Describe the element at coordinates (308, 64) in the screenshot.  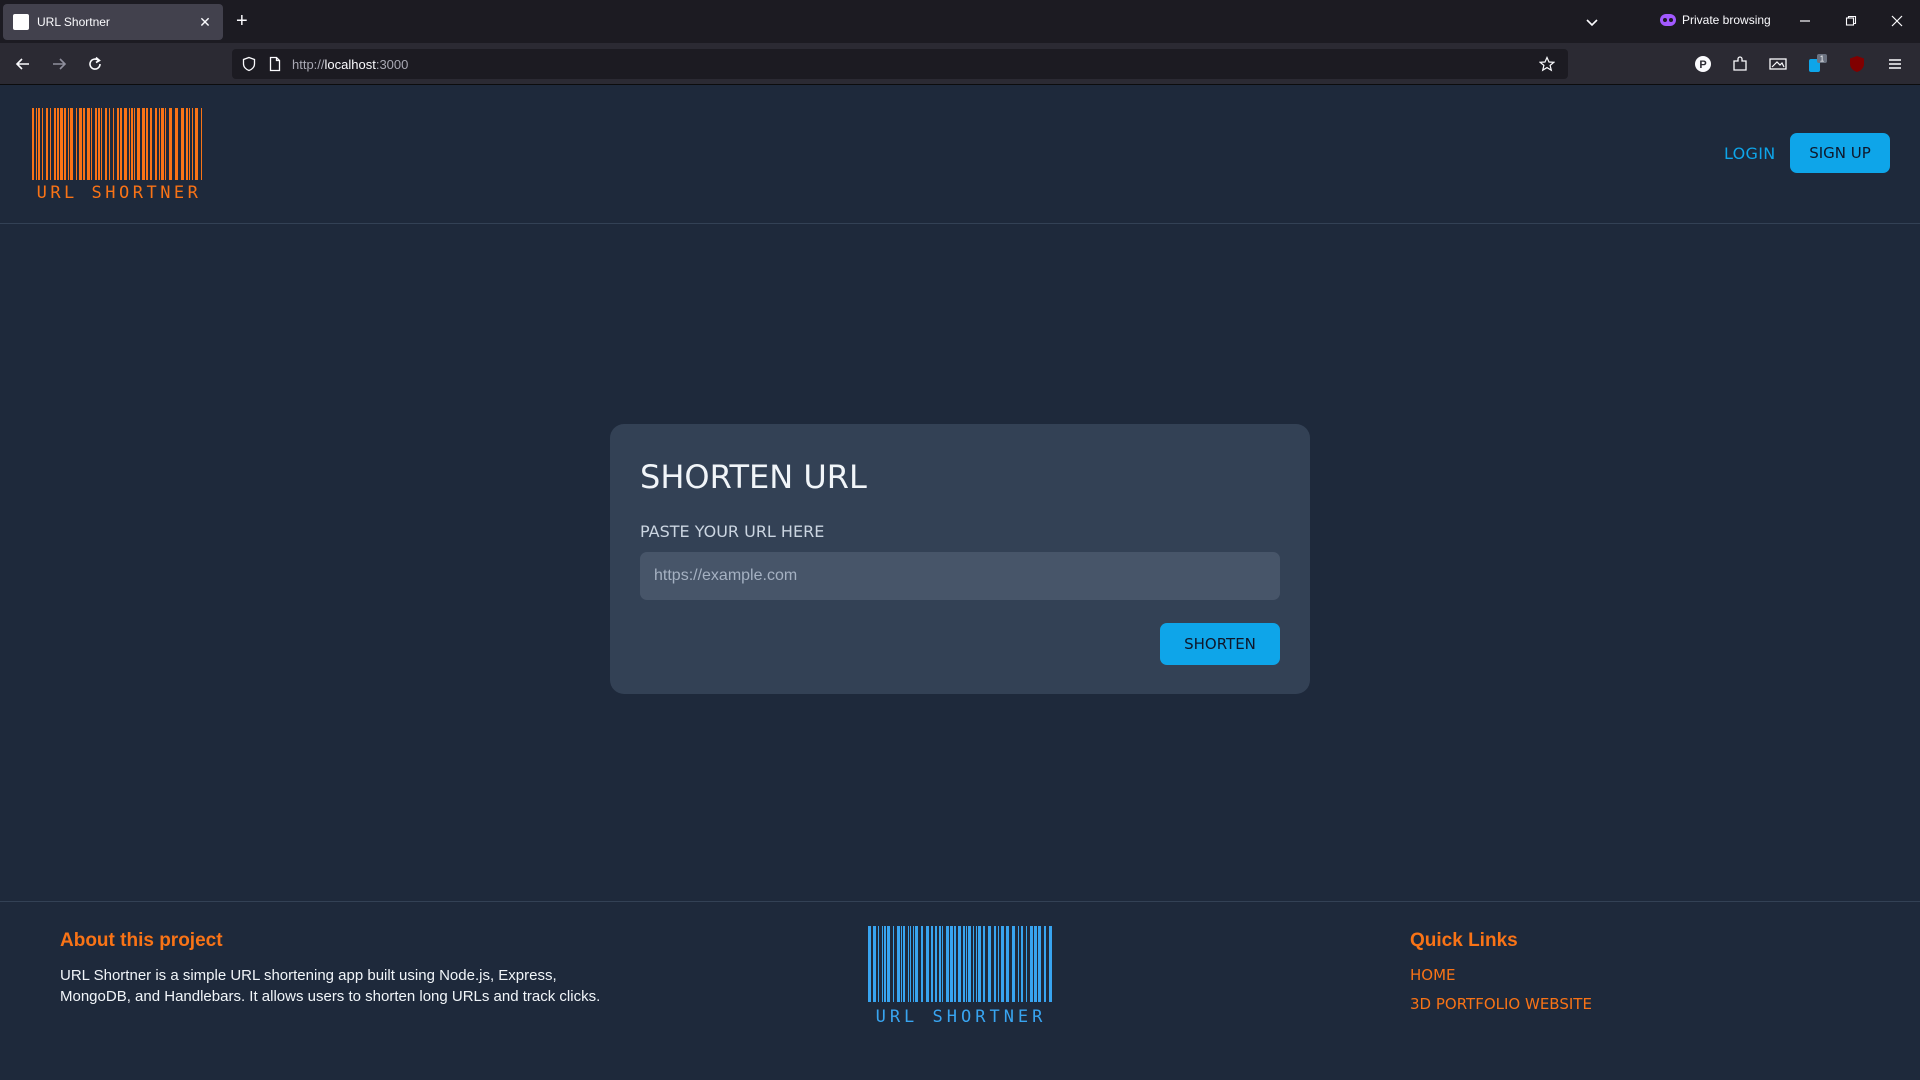
I see `url-scheme: http://` at that location.